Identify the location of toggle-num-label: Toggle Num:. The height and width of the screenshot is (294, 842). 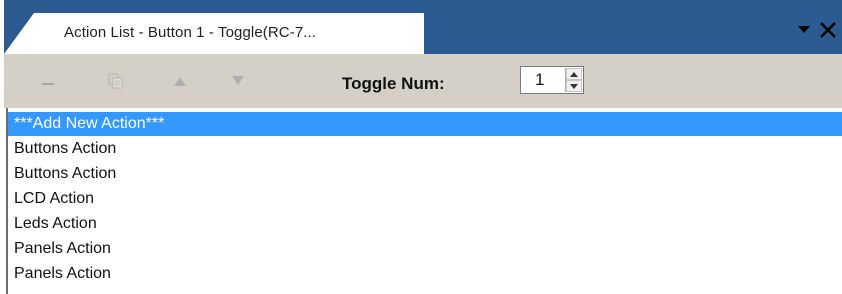
(393, 83).